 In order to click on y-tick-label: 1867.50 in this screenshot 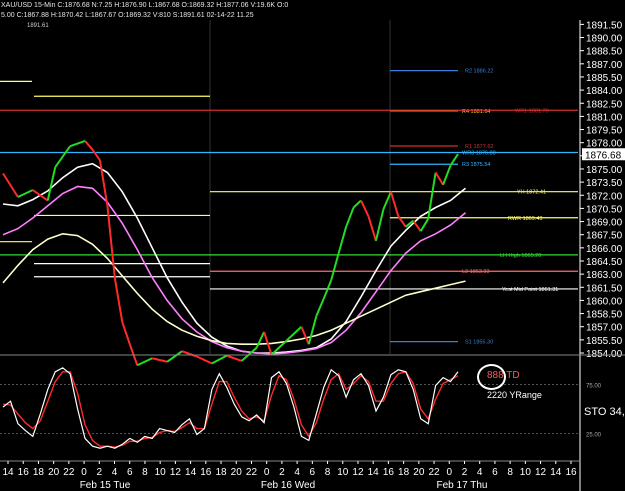, I will do `click(604, 236)`.